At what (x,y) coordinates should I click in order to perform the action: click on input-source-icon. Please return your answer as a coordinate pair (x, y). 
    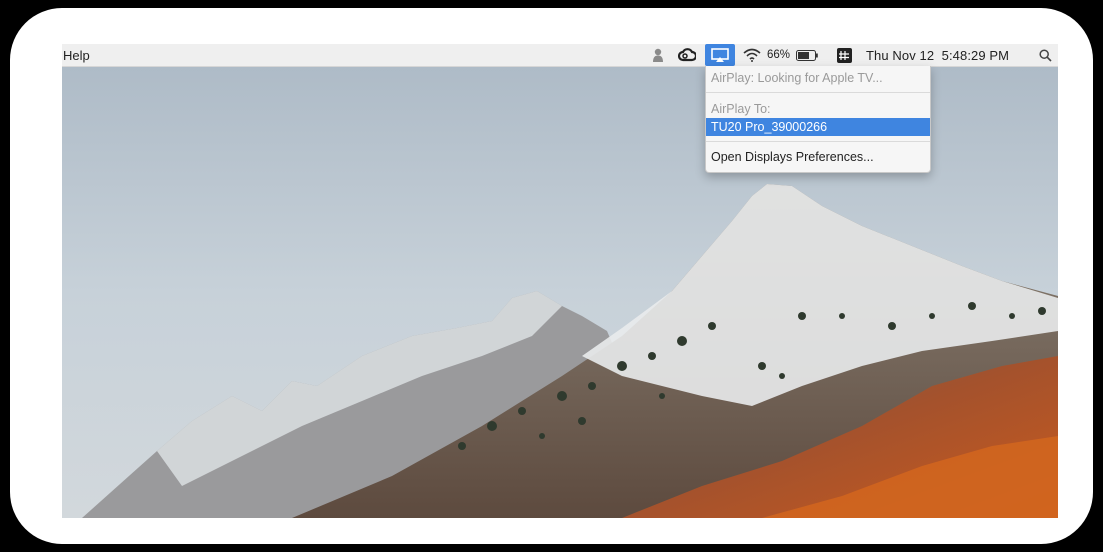
    Looking at the image, I should click on (845, 55).